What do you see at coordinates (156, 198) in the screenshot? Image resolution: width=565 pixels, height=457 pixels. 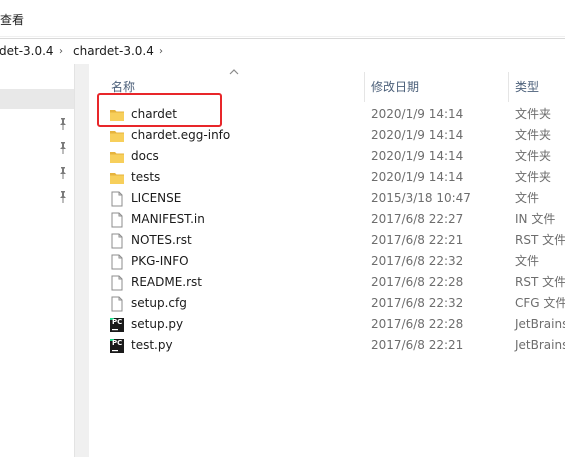 I see `file-name: LICENSE` at bounding box center [156, 198].